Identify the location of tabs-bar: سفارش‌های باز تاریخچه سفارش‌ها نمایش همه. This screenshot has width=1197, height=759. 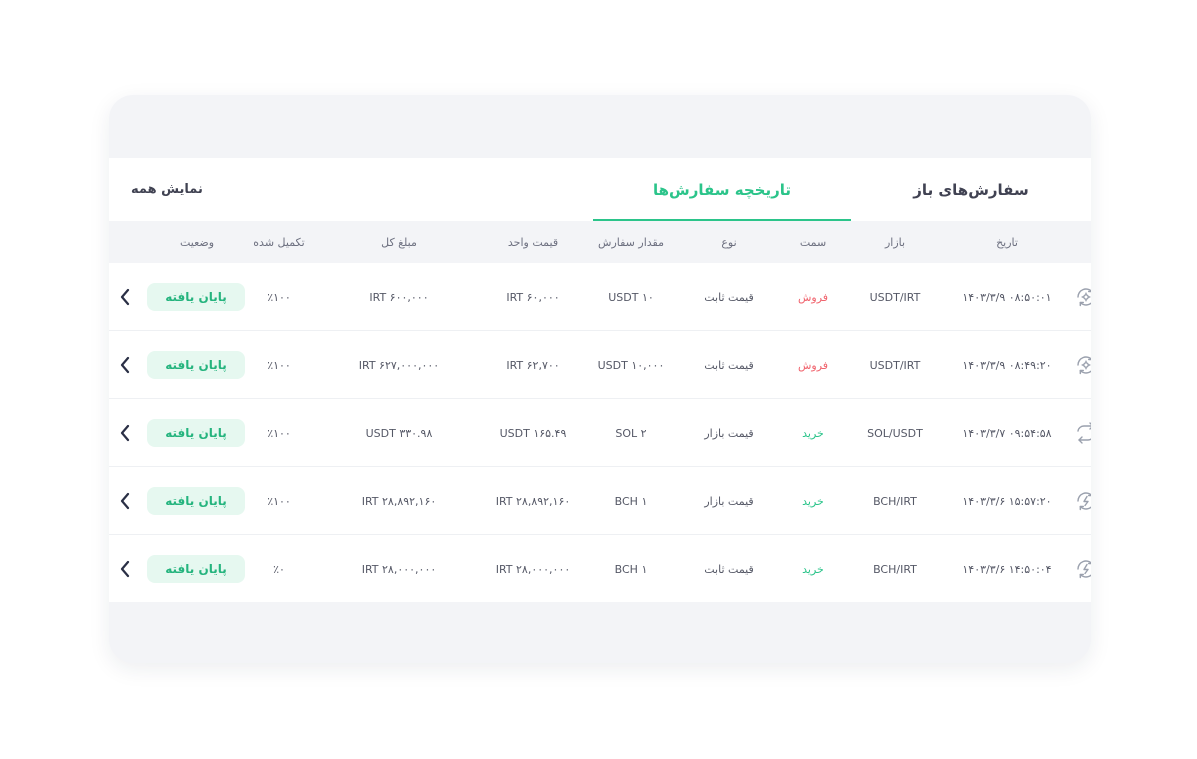
(600, 189).